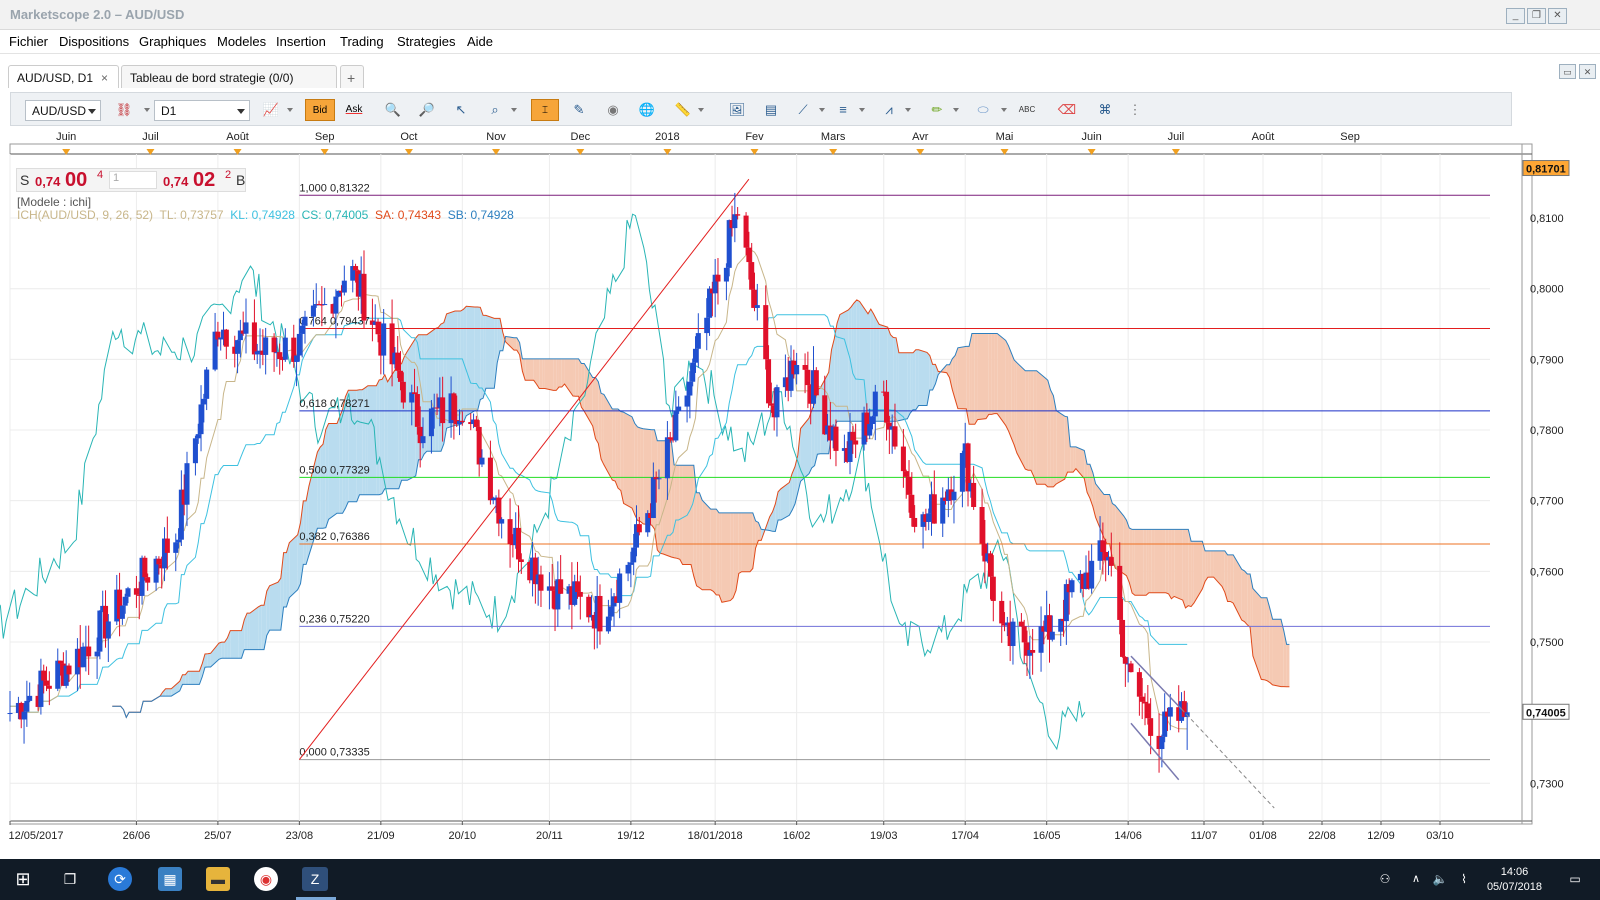 The width and height of the screenshot is (1600, 900). I want to click on image-icon: 🖼, so click(737, 110).